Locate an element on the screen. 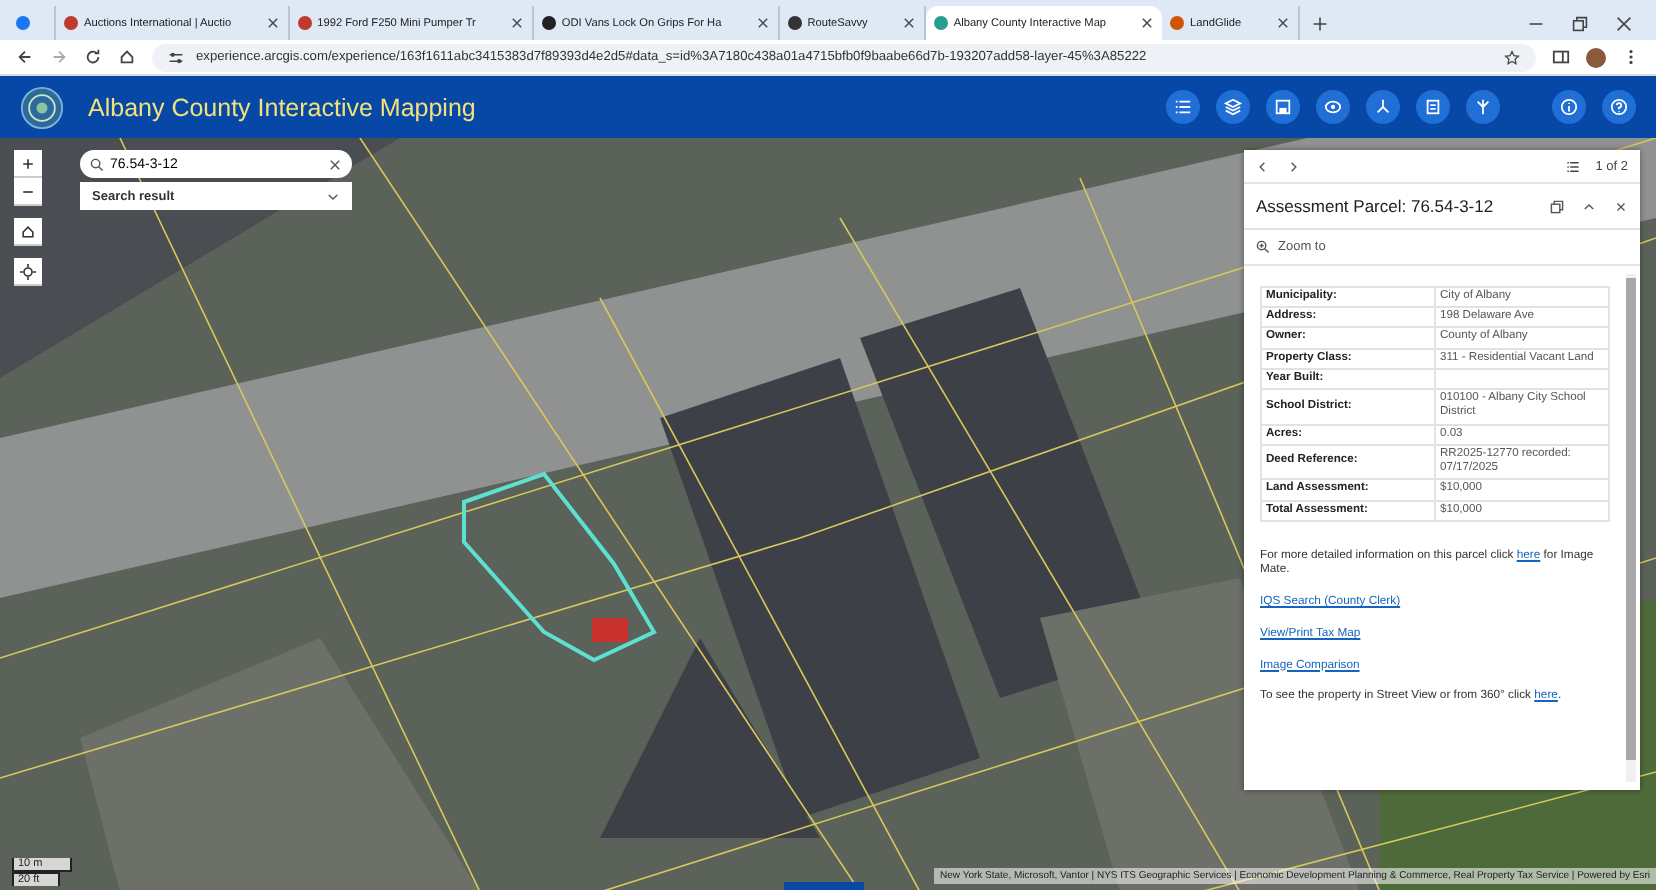  measure-button is located at coordinates (1483, 107).